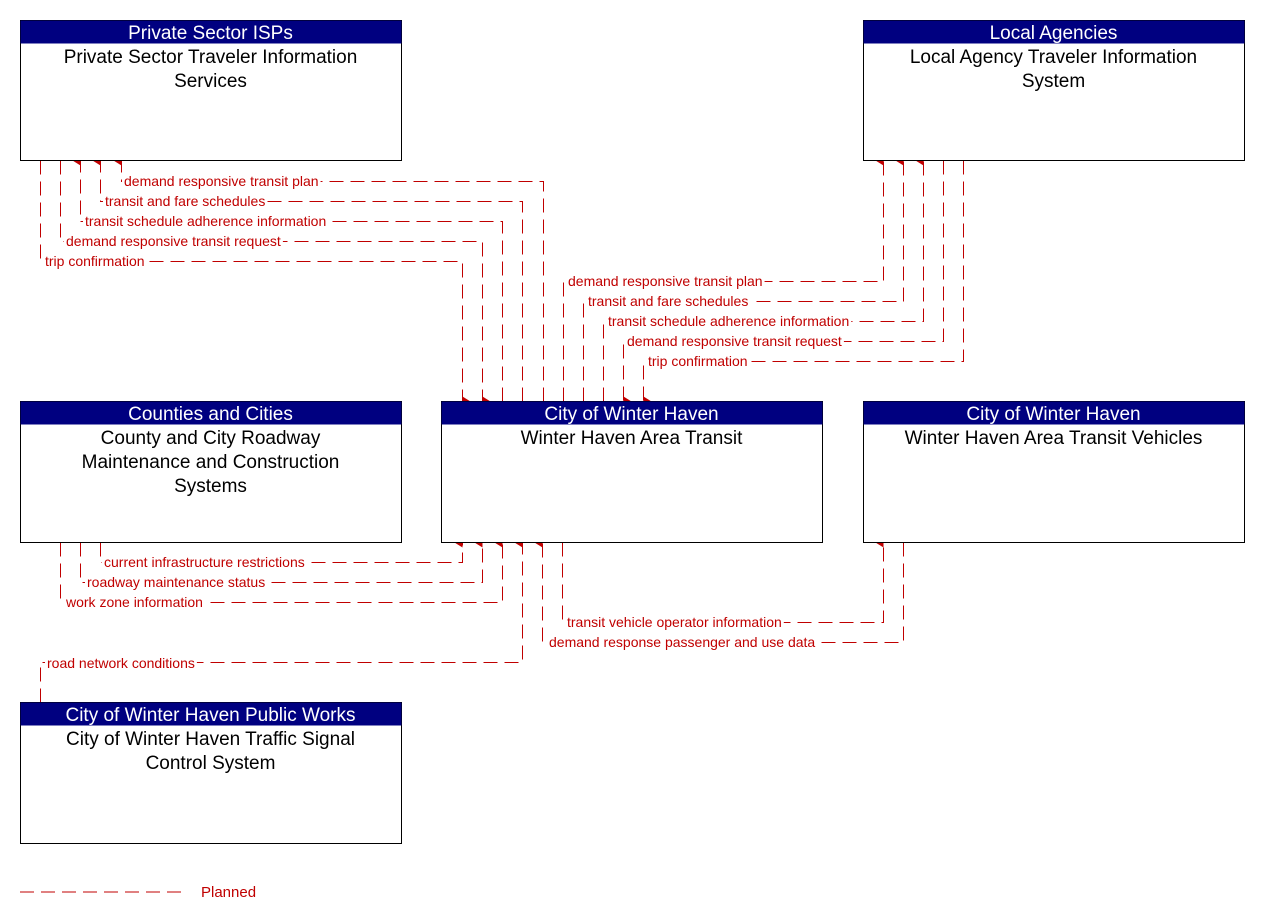  What do you see at coordinates (210, 33) in the screenshot?
I see `node-header-label: Private Sector ISPs` at bounding box center [210, 33].